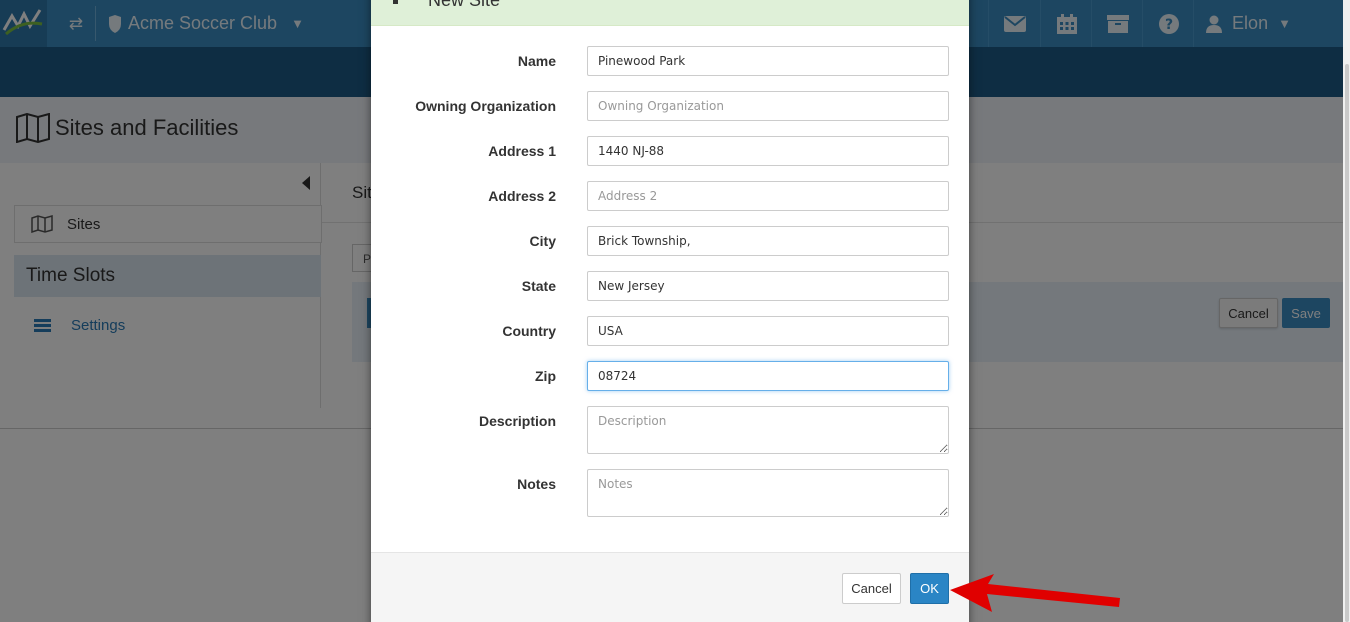 This screenshot has height=622, width=1350. What do you see at coordinates (485, 106) in the screenshot?
I see `field-label: Owning Organization` at bounding box center [485, 106].